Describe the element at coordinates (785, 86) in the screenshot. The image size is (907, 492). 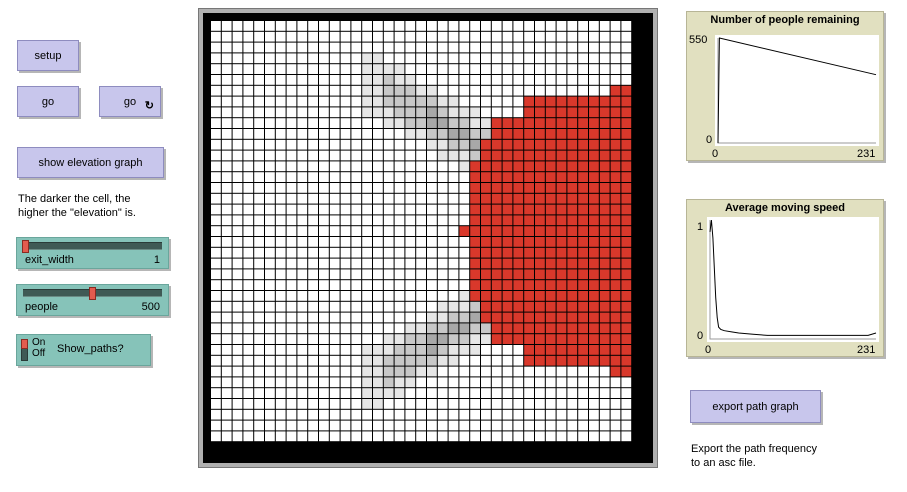
I see `people-remaining-plot: Number of people remaining 550 0 0 231` at that location.